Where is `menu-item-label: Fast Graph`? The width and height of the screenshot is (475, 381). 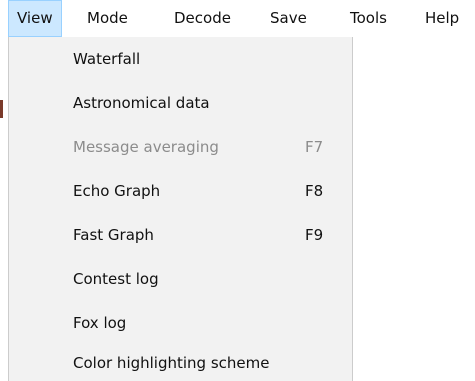 menu-item-label: Fast Graph is located at coordinates (113, 235).